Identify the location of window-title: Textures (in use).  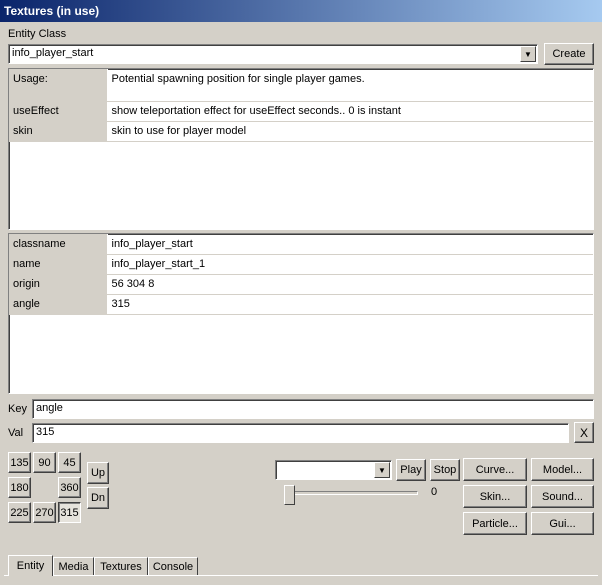
(301, 11).